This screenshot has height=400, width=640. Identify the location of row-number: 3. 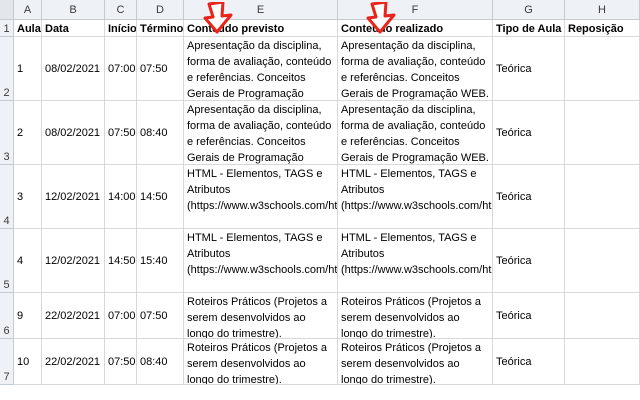
(6, 157).